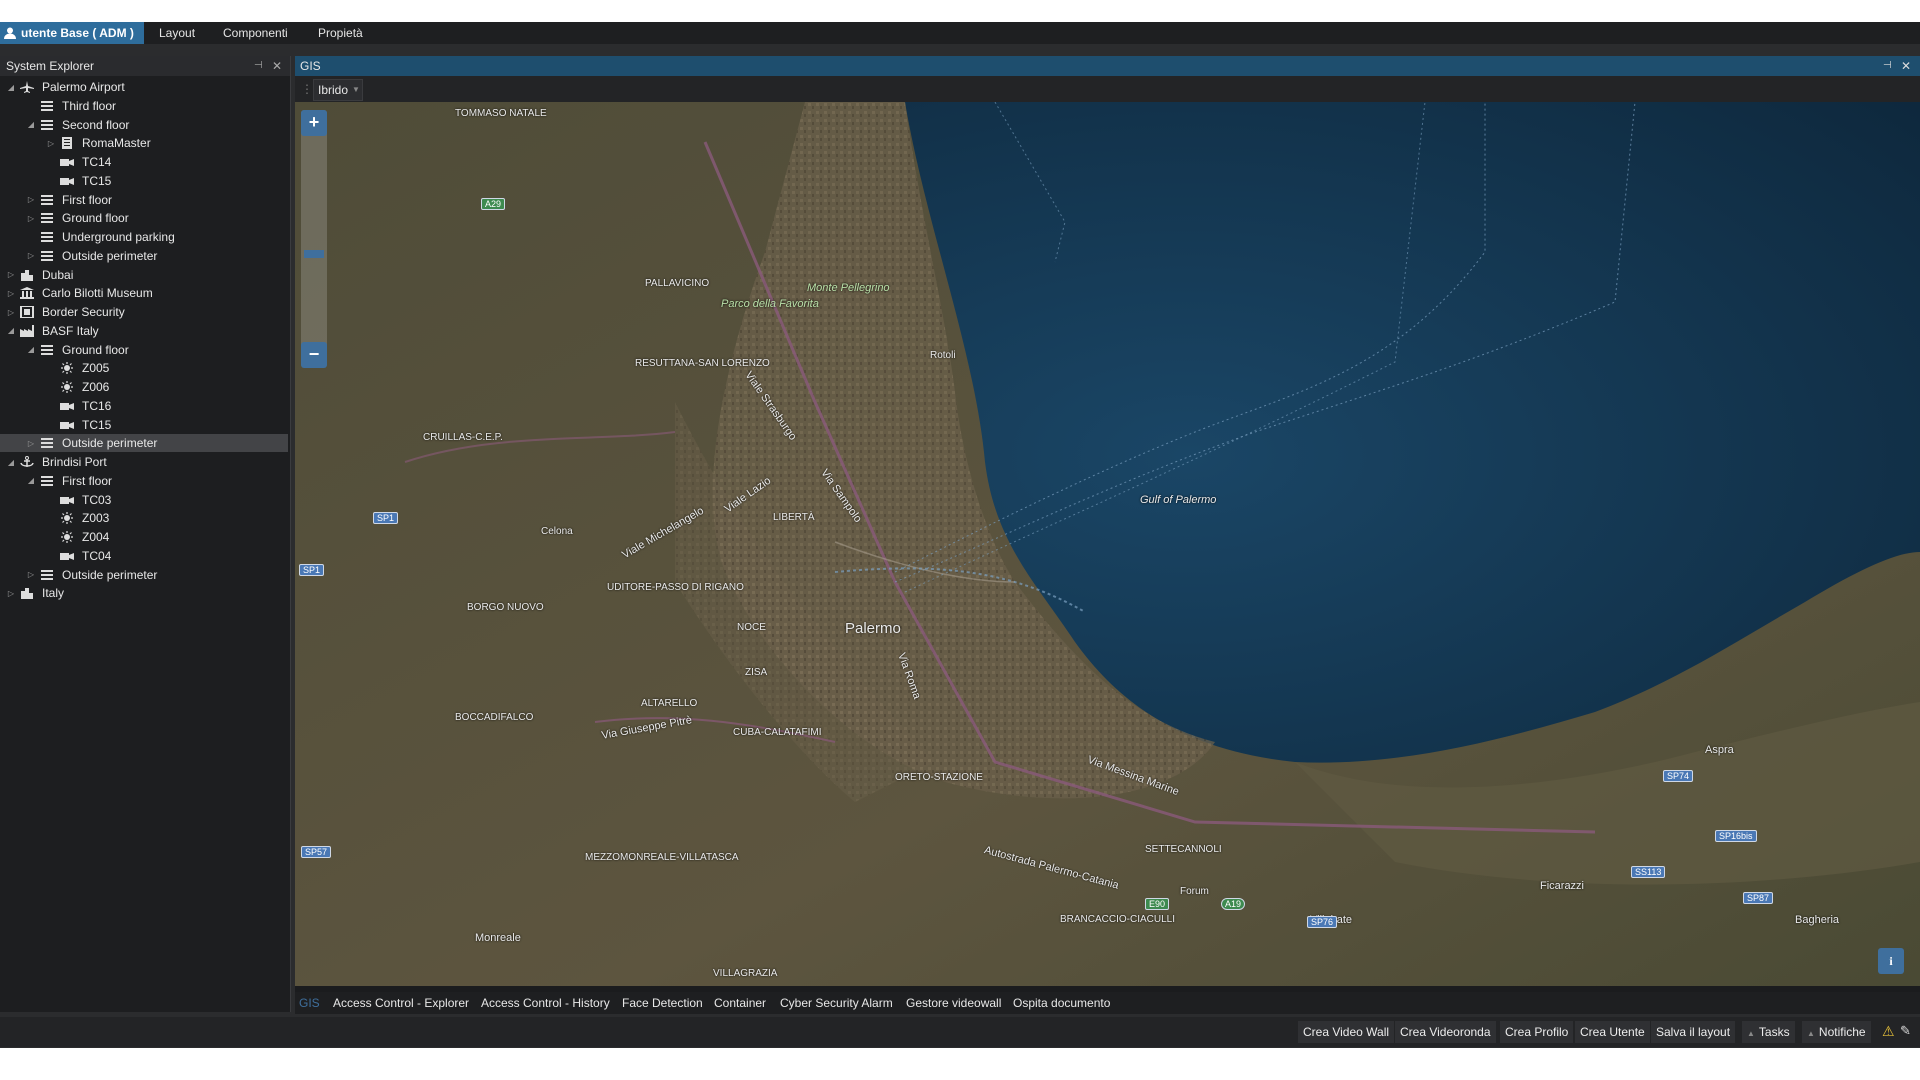  I want to click on info-icon: i, so click(1891, 961).